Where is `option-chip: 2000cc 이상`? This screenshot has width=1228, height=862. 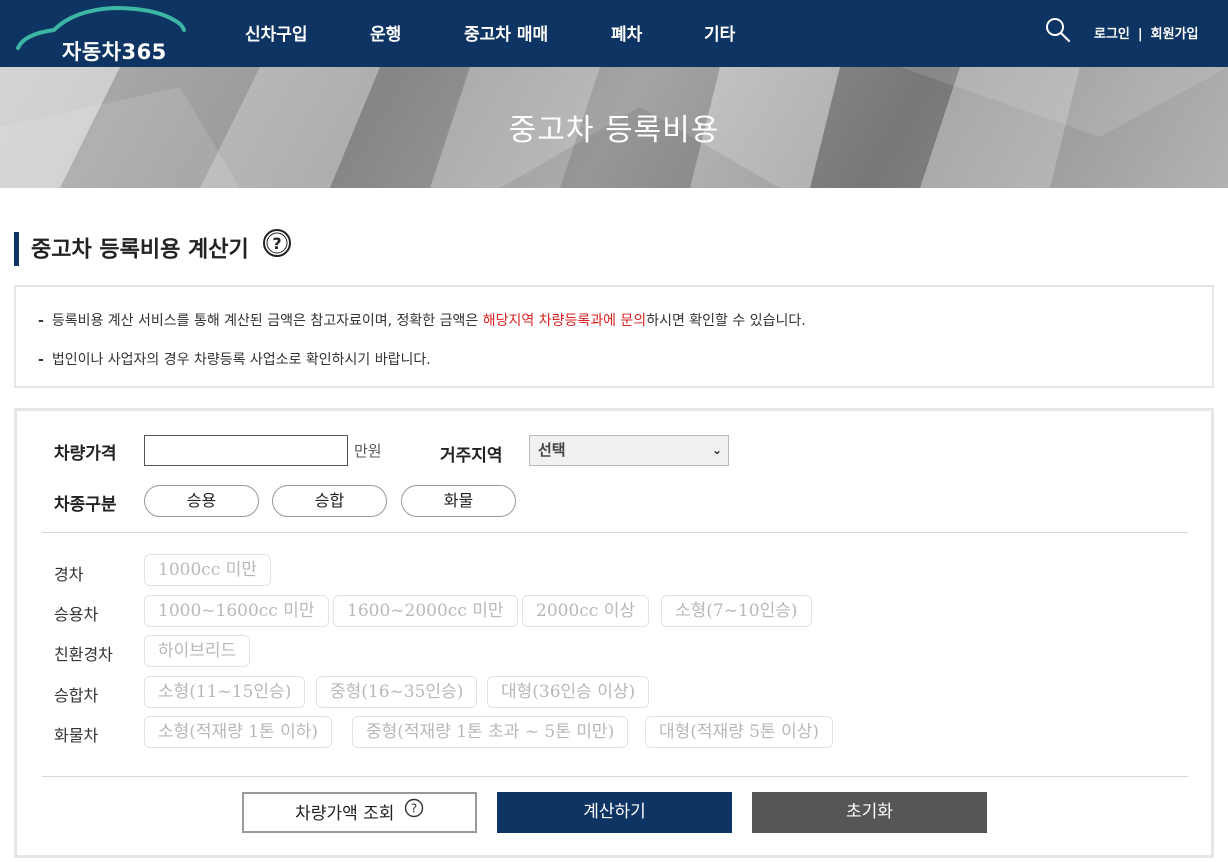
option-chip: 2000cc 이상 is located at coordinates (585, 611).